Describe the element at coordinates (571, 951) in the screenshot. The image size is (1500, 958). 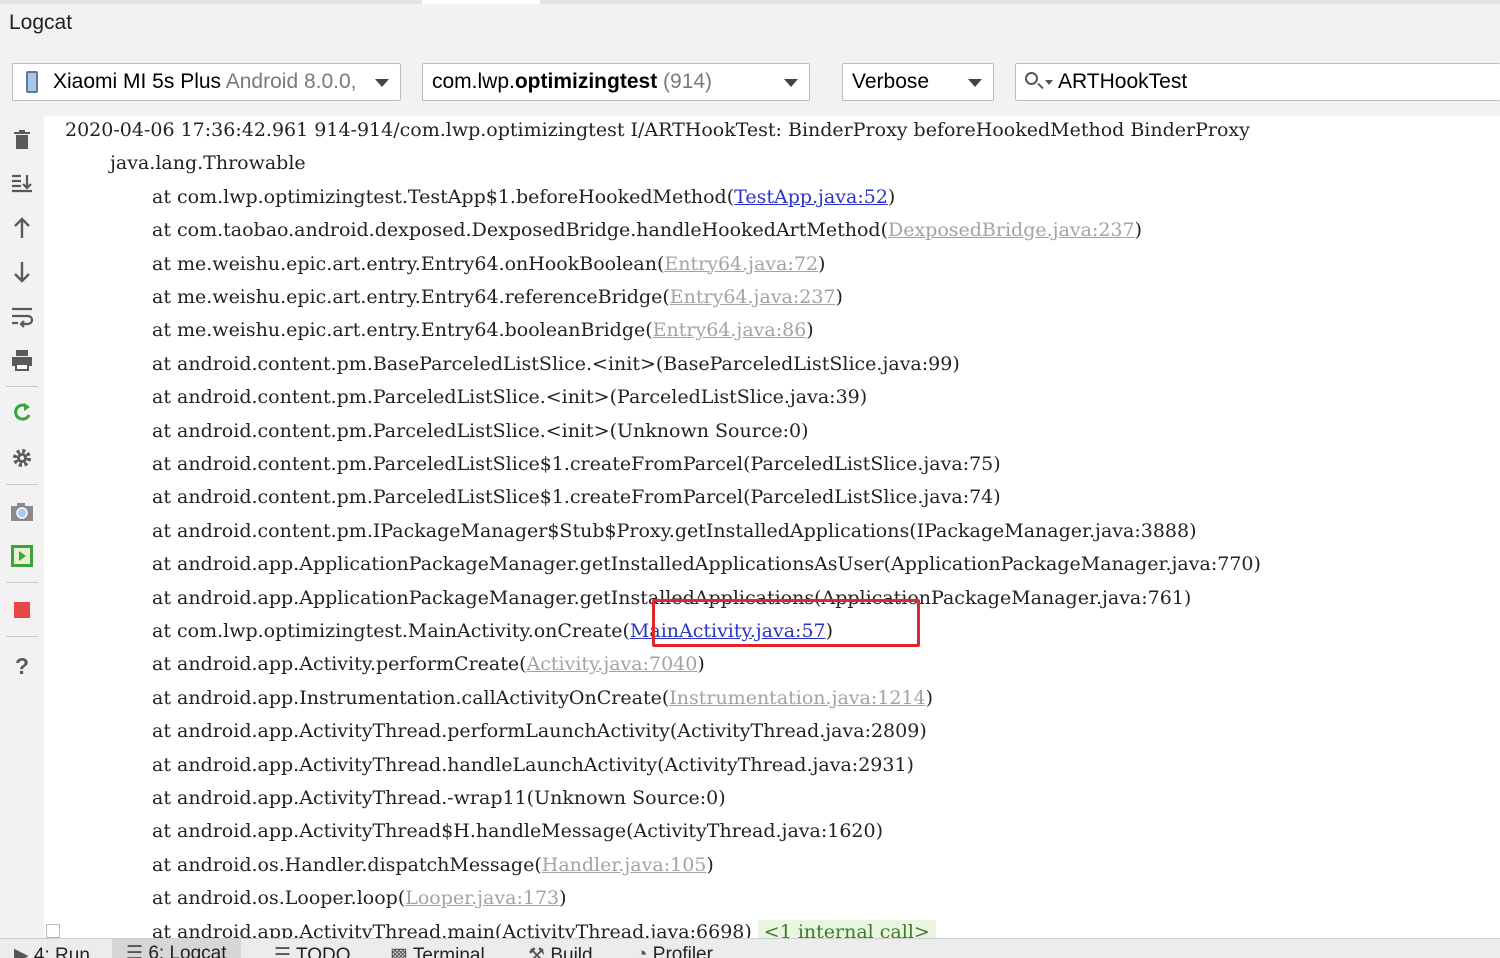
I see `tab-build-label: Build` at that location.